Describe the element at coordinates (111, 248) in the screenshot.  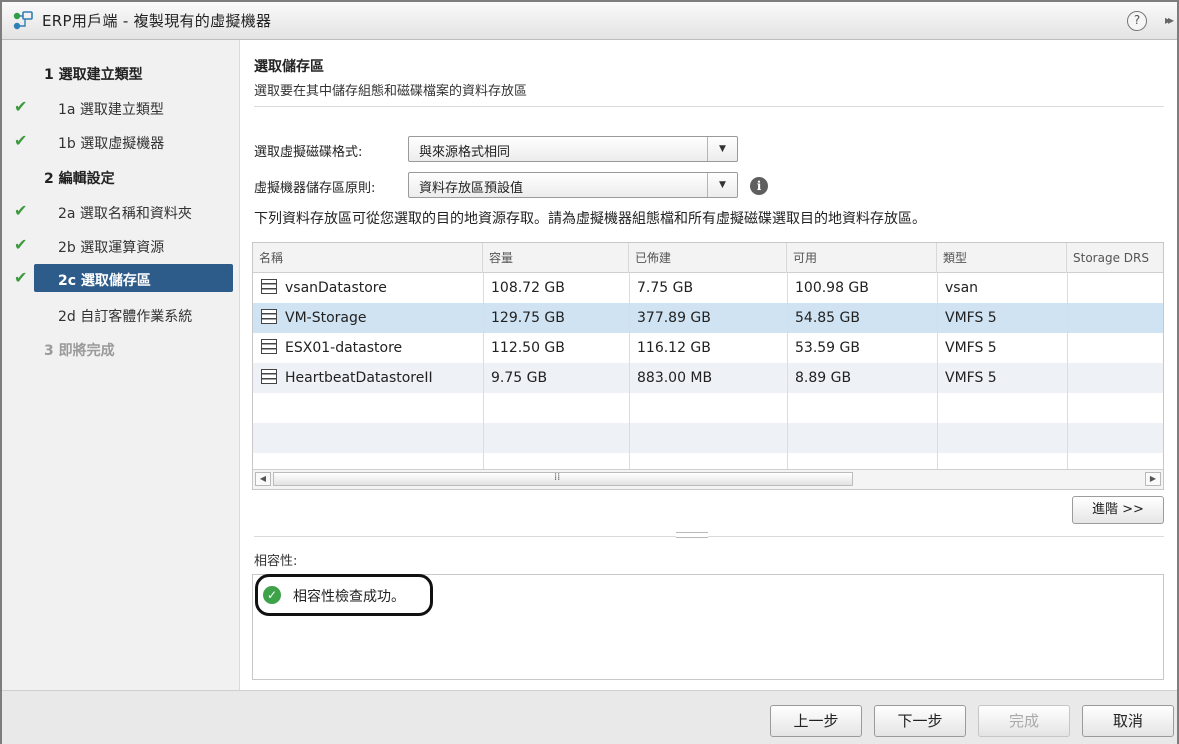
I see `step-label: 2b 選取運算資源` at that location.